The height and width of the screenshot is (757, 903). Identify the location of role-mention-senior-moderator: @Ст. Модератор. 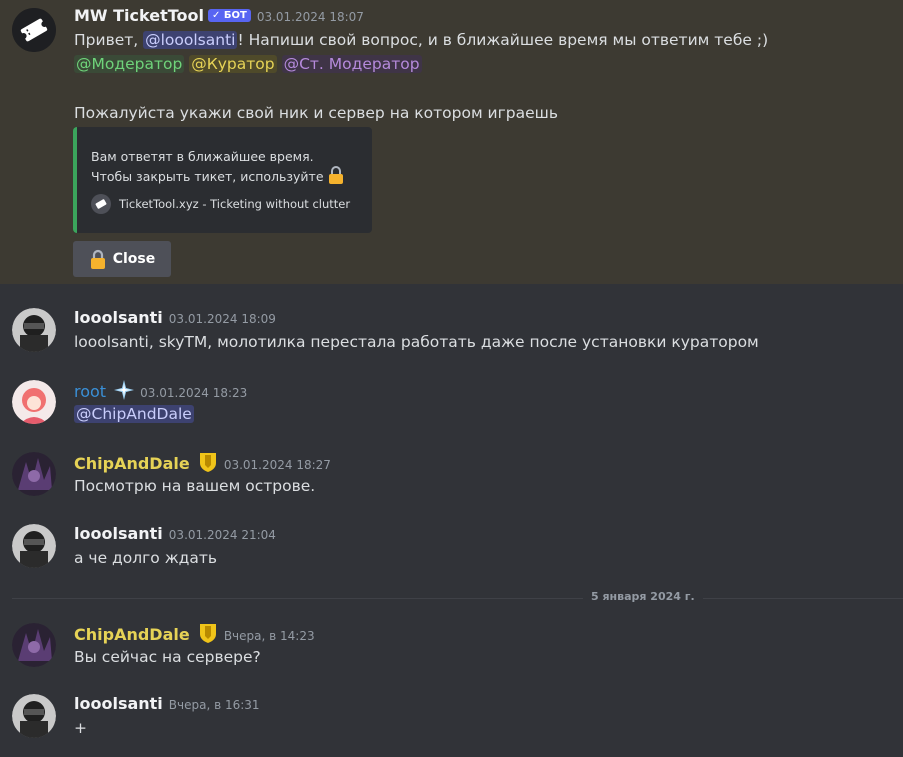
(351, 64).